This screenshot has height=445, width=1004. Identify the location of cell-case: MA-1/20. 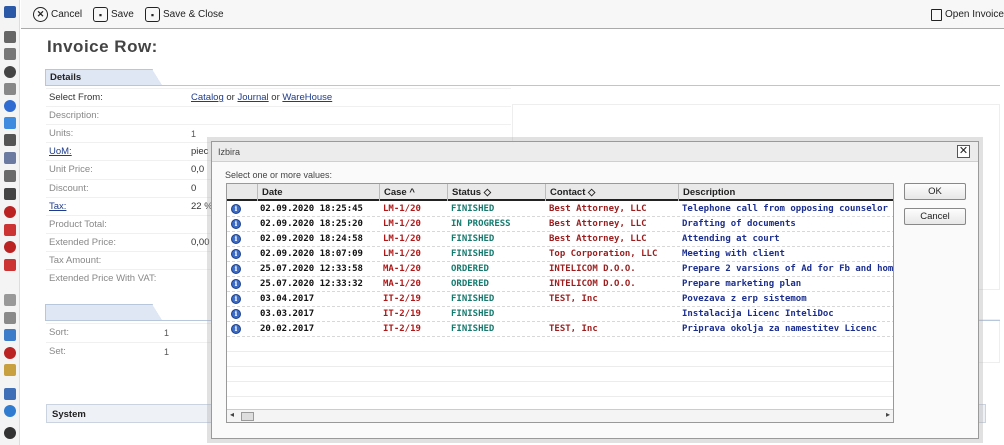
(402, 269).